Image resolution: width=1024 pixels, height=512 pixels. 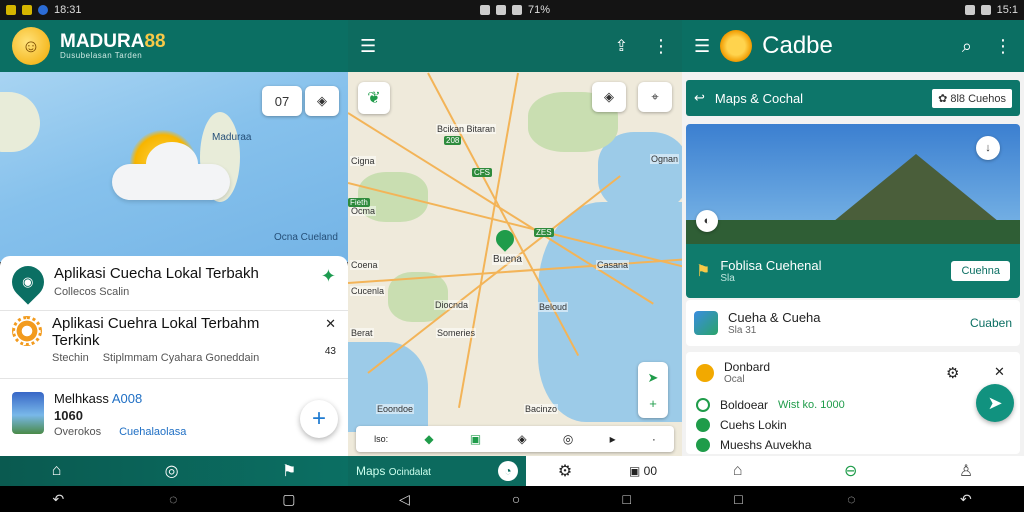 What do you see at coordinates (404, 499) in the screenshot?
I see `back-icon: ◁` at bounding box center [404, 499].